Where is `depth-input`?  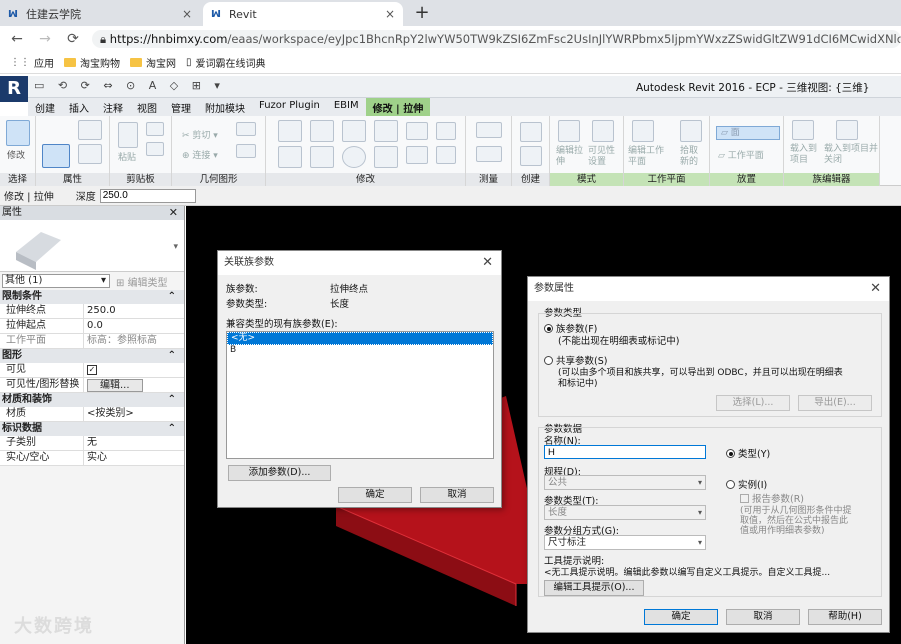 depth-input is located at coordinates (147, 195).